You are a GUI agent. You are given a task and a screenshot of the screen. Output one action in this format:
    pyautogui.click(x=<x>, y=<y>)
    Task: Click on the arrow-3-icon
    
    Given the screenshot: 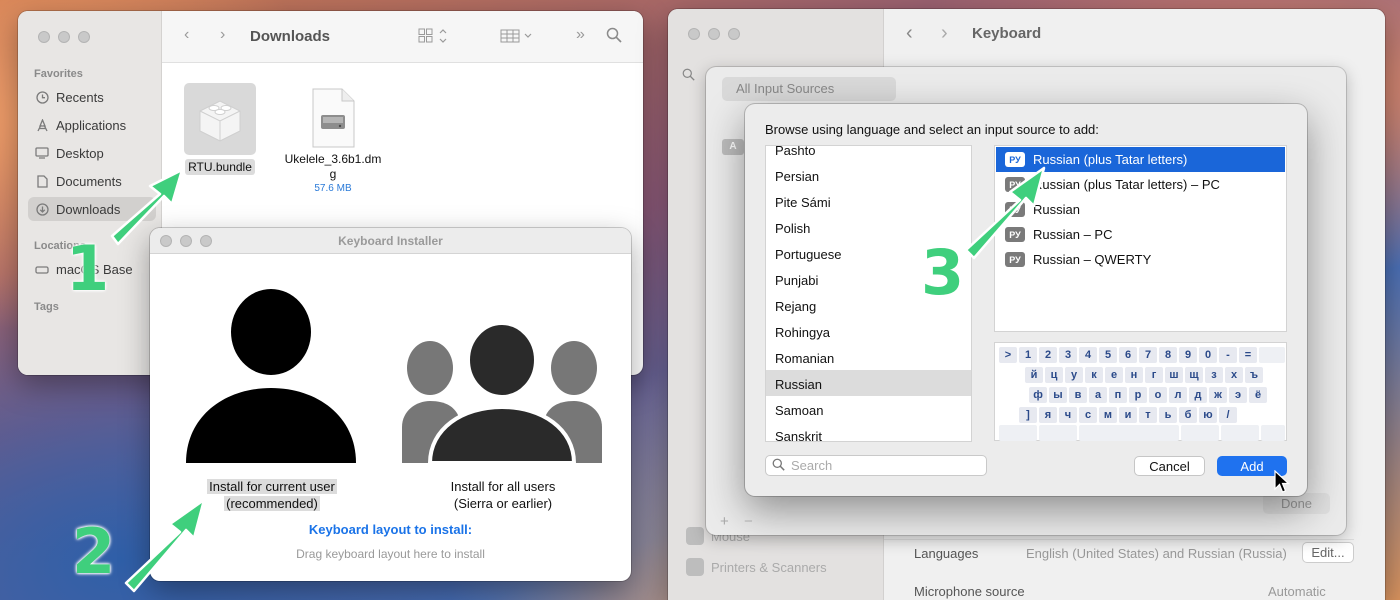 What is the action you would take?
    pyautogui.click(x=1005, y=213)
    